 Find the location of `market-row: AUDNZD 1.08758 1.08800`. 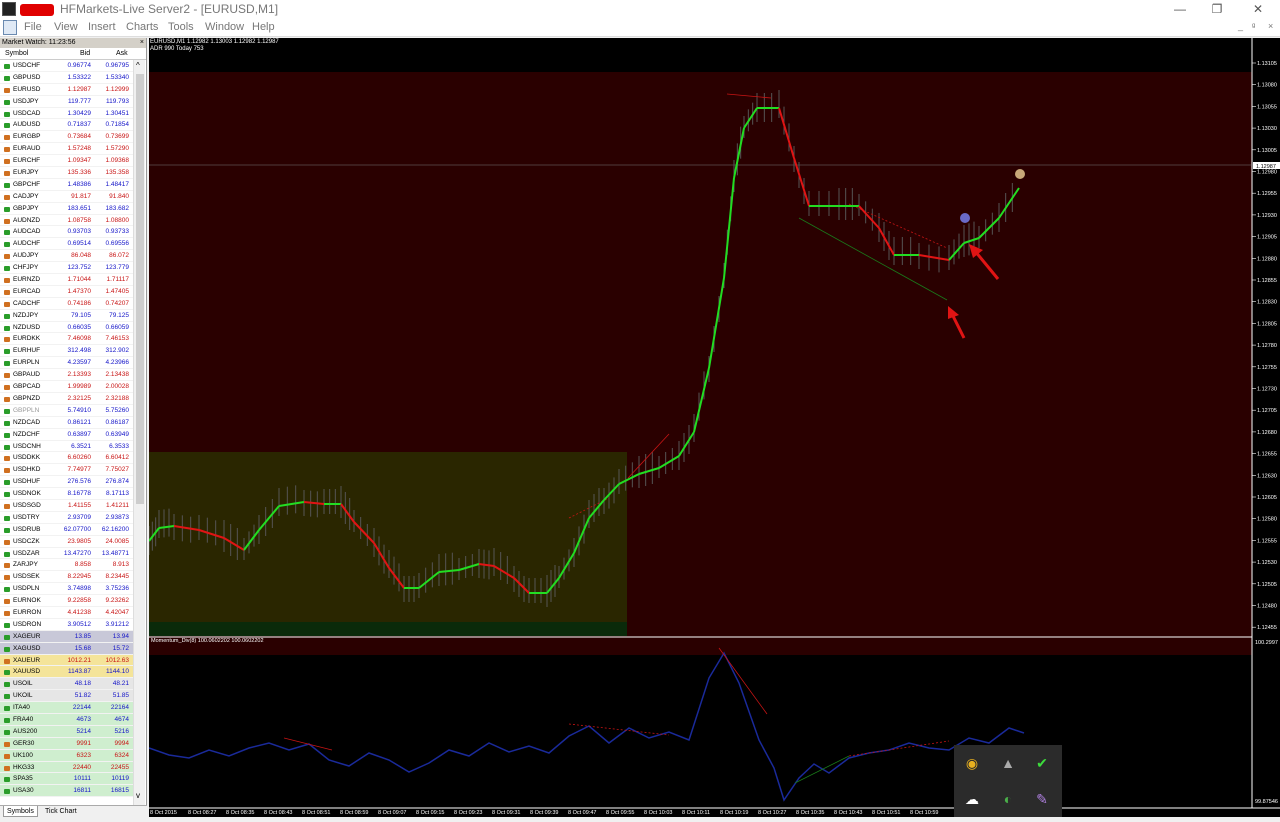

market-row: AUDNZD 1.08758 1.08800 is located at coordinates (66, 221).